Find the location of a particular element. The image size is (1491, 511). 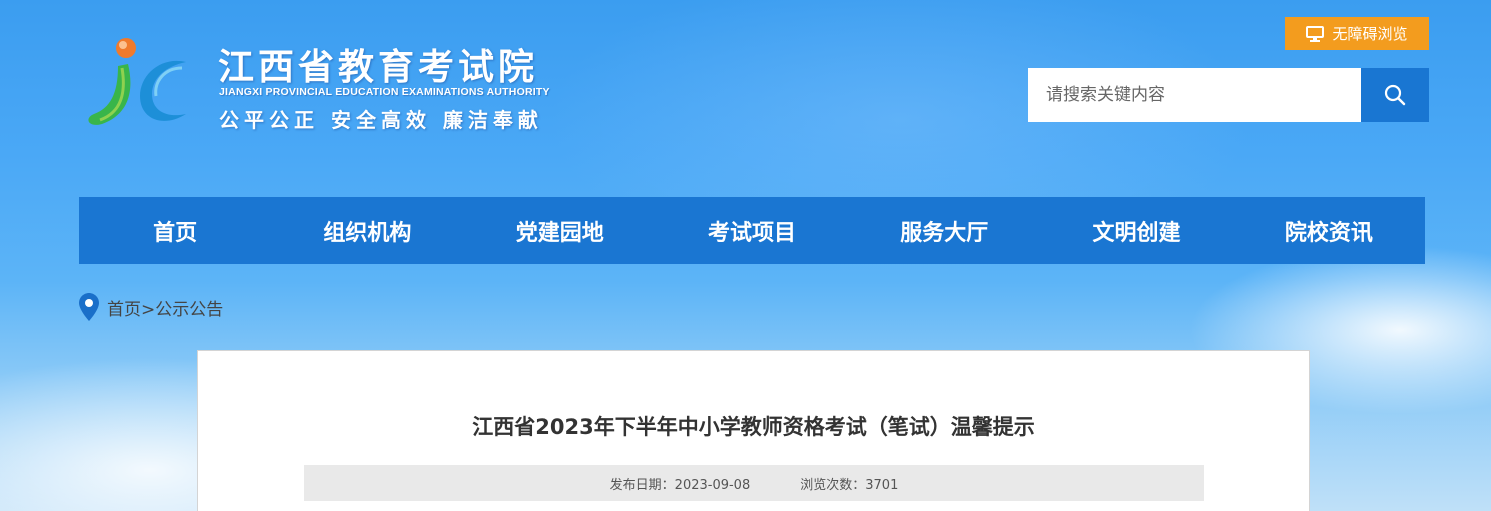

search-bar is located at coordinates (1228, 95).